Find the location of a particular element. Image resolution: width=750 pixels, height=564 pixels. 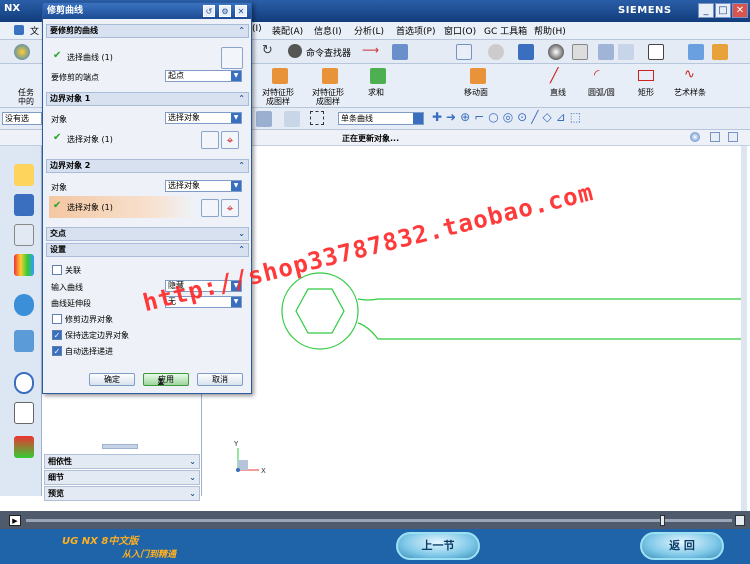

layer-icon is located at coordinates (606, 52).